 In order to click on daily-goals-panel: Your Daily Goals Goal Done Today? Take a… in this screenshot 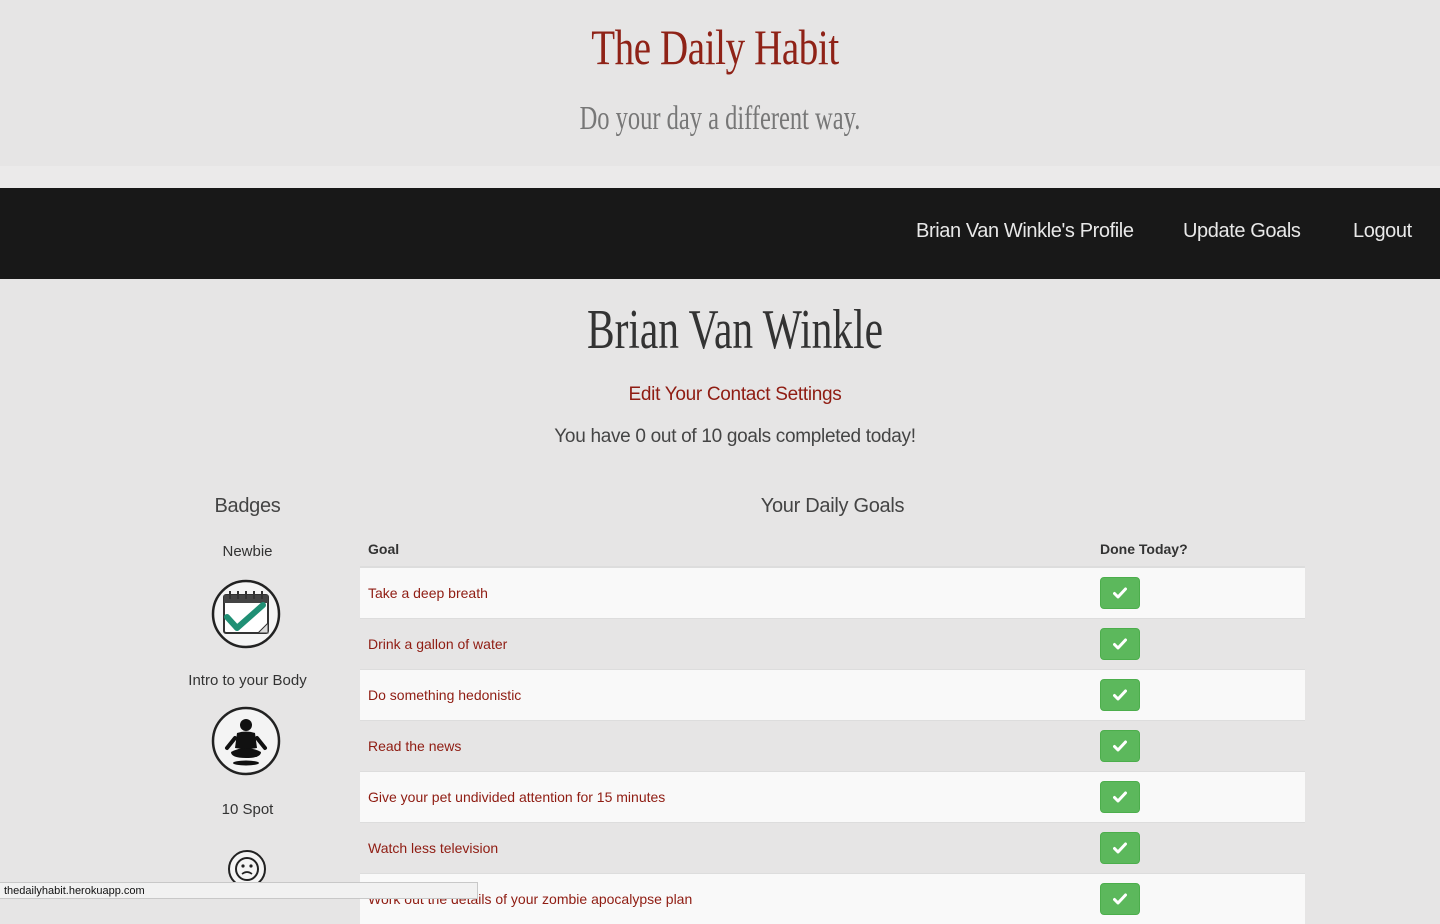, I will do `click(832, 506)`.